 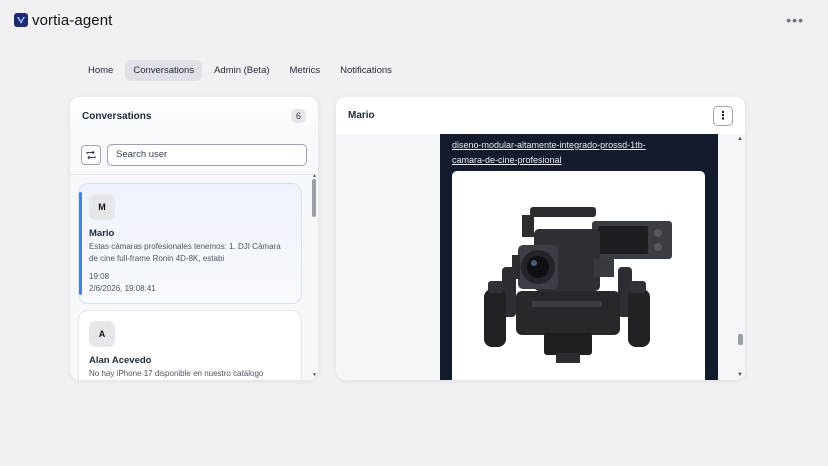 What do you see at coordinates (740, 139) in the screenshot?
I see `scroll-up-arrow: ▲` at bounding box center [740, 139].